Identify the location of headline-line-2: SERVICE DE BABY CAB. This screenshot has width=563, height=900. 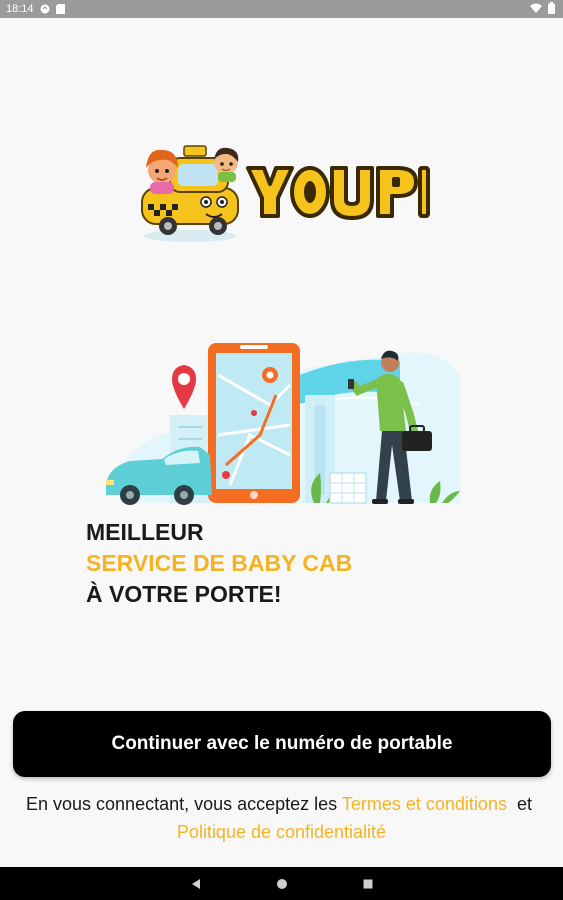
(219, 563).